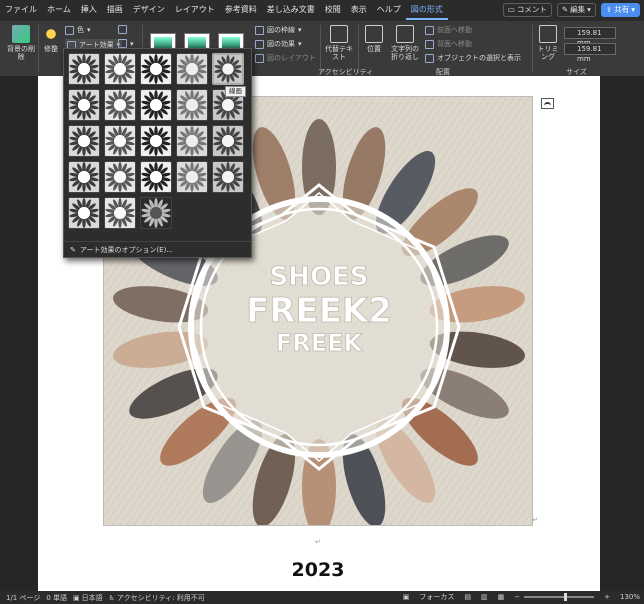 This screenshot has width=644, height=604. I want to click on color-label: 色, so click(80, 30).